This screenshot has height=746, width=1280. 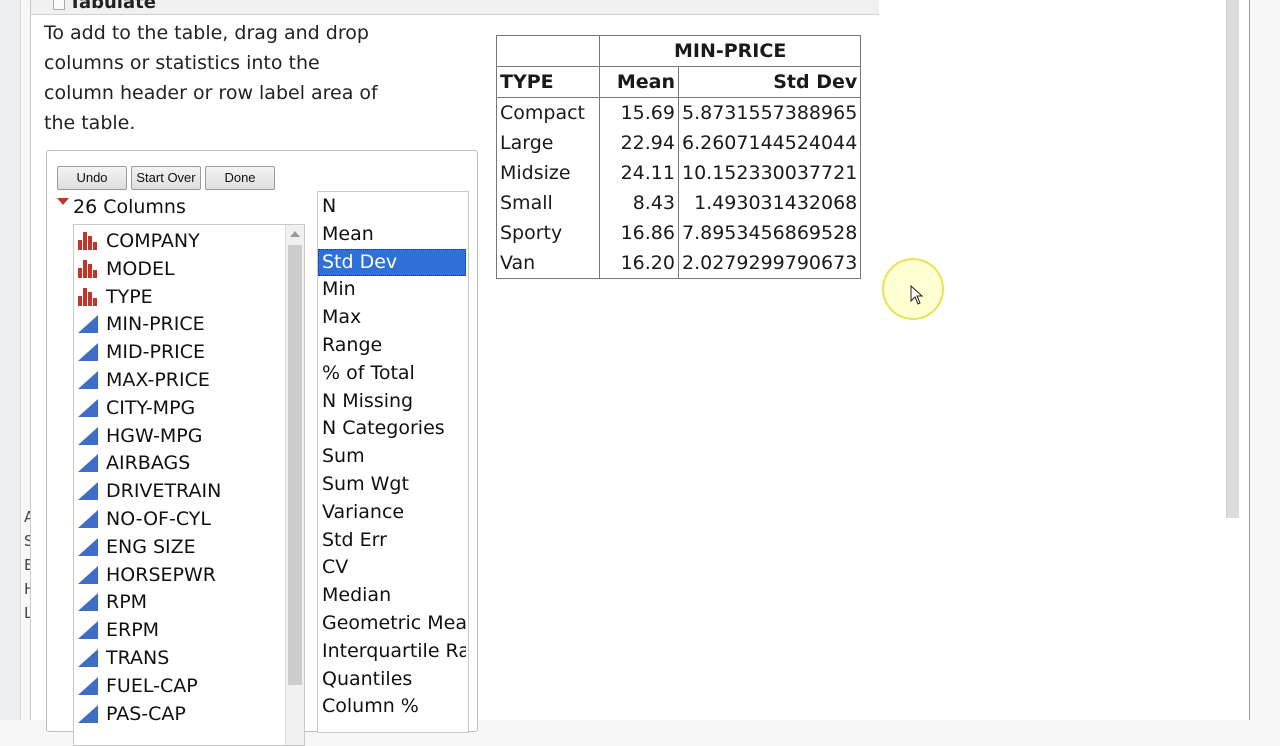 I want to click on table-cell-mean: 16.86, so click(x=639, y=233).